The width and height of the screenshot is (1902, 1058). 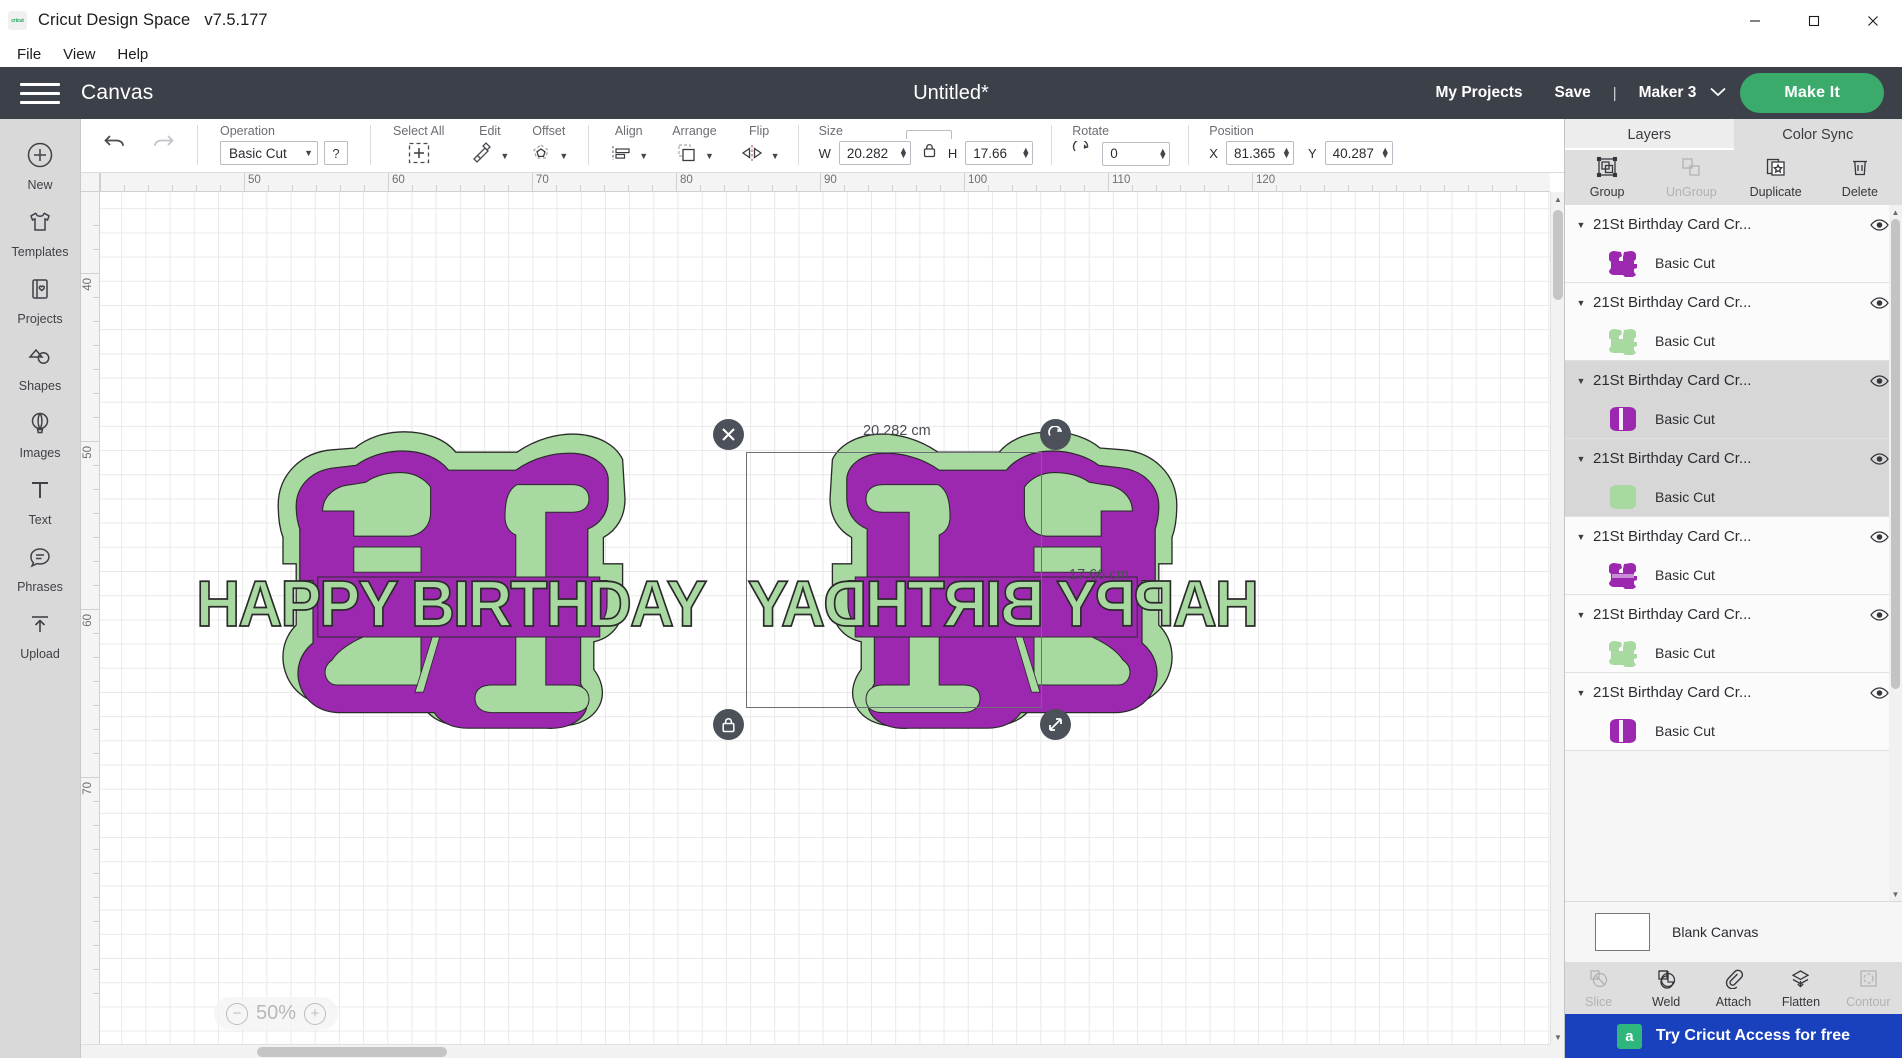 What do you see at coordinates (336, 153) in the screenshot?
I see `operation-help-button: ?` at bounding box center [336, 153].